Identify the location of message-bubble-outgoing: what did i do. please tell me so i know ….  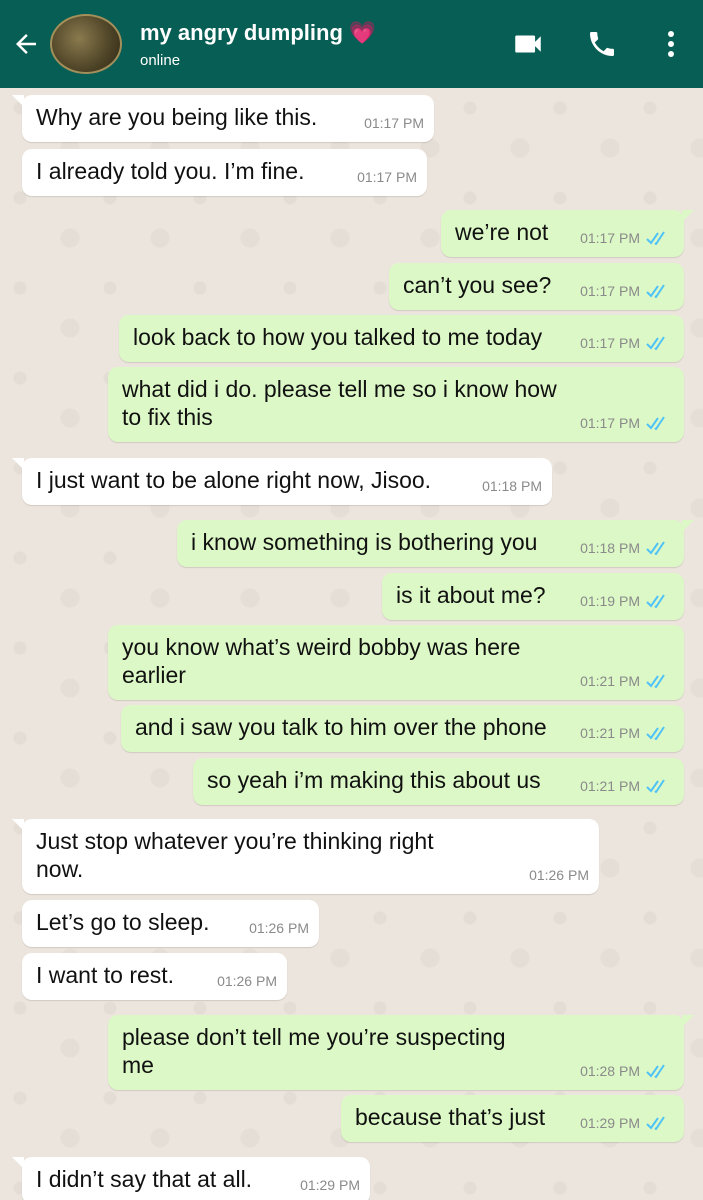
(396, 404).